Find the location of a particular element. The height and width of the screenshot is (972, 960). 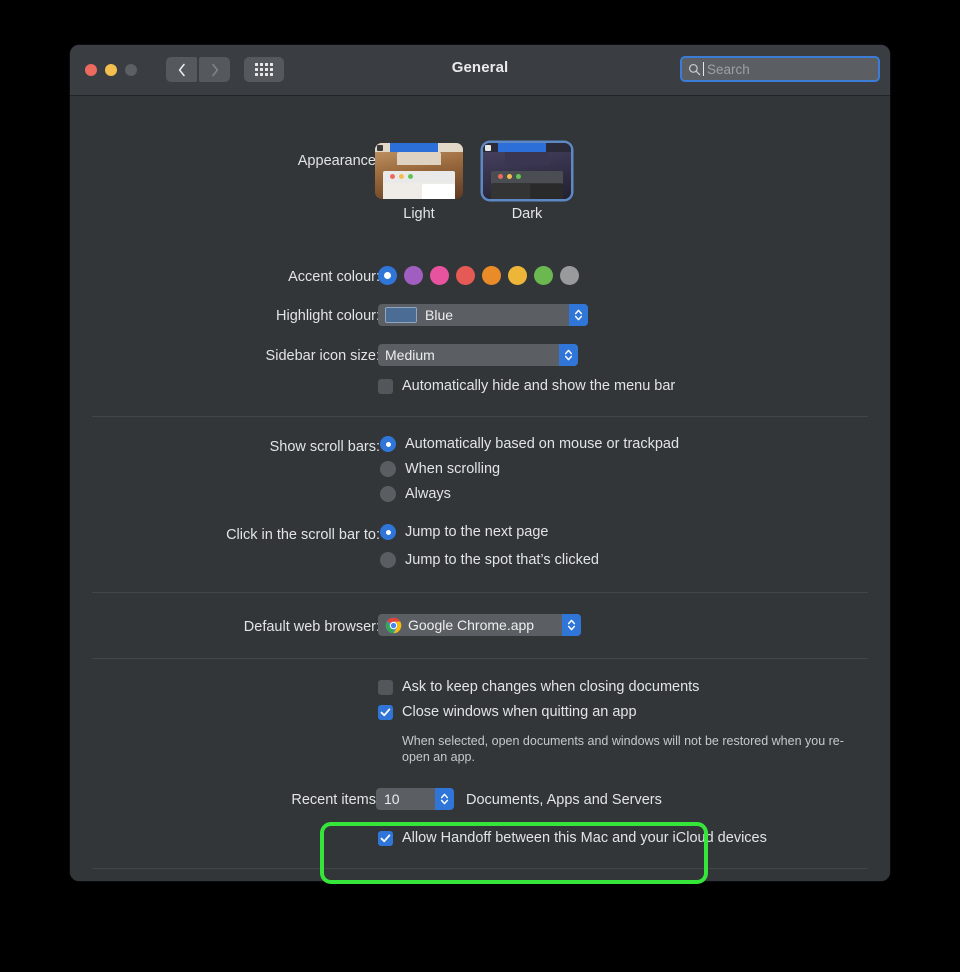

search-field: Search is located at coordinates (780, 69).